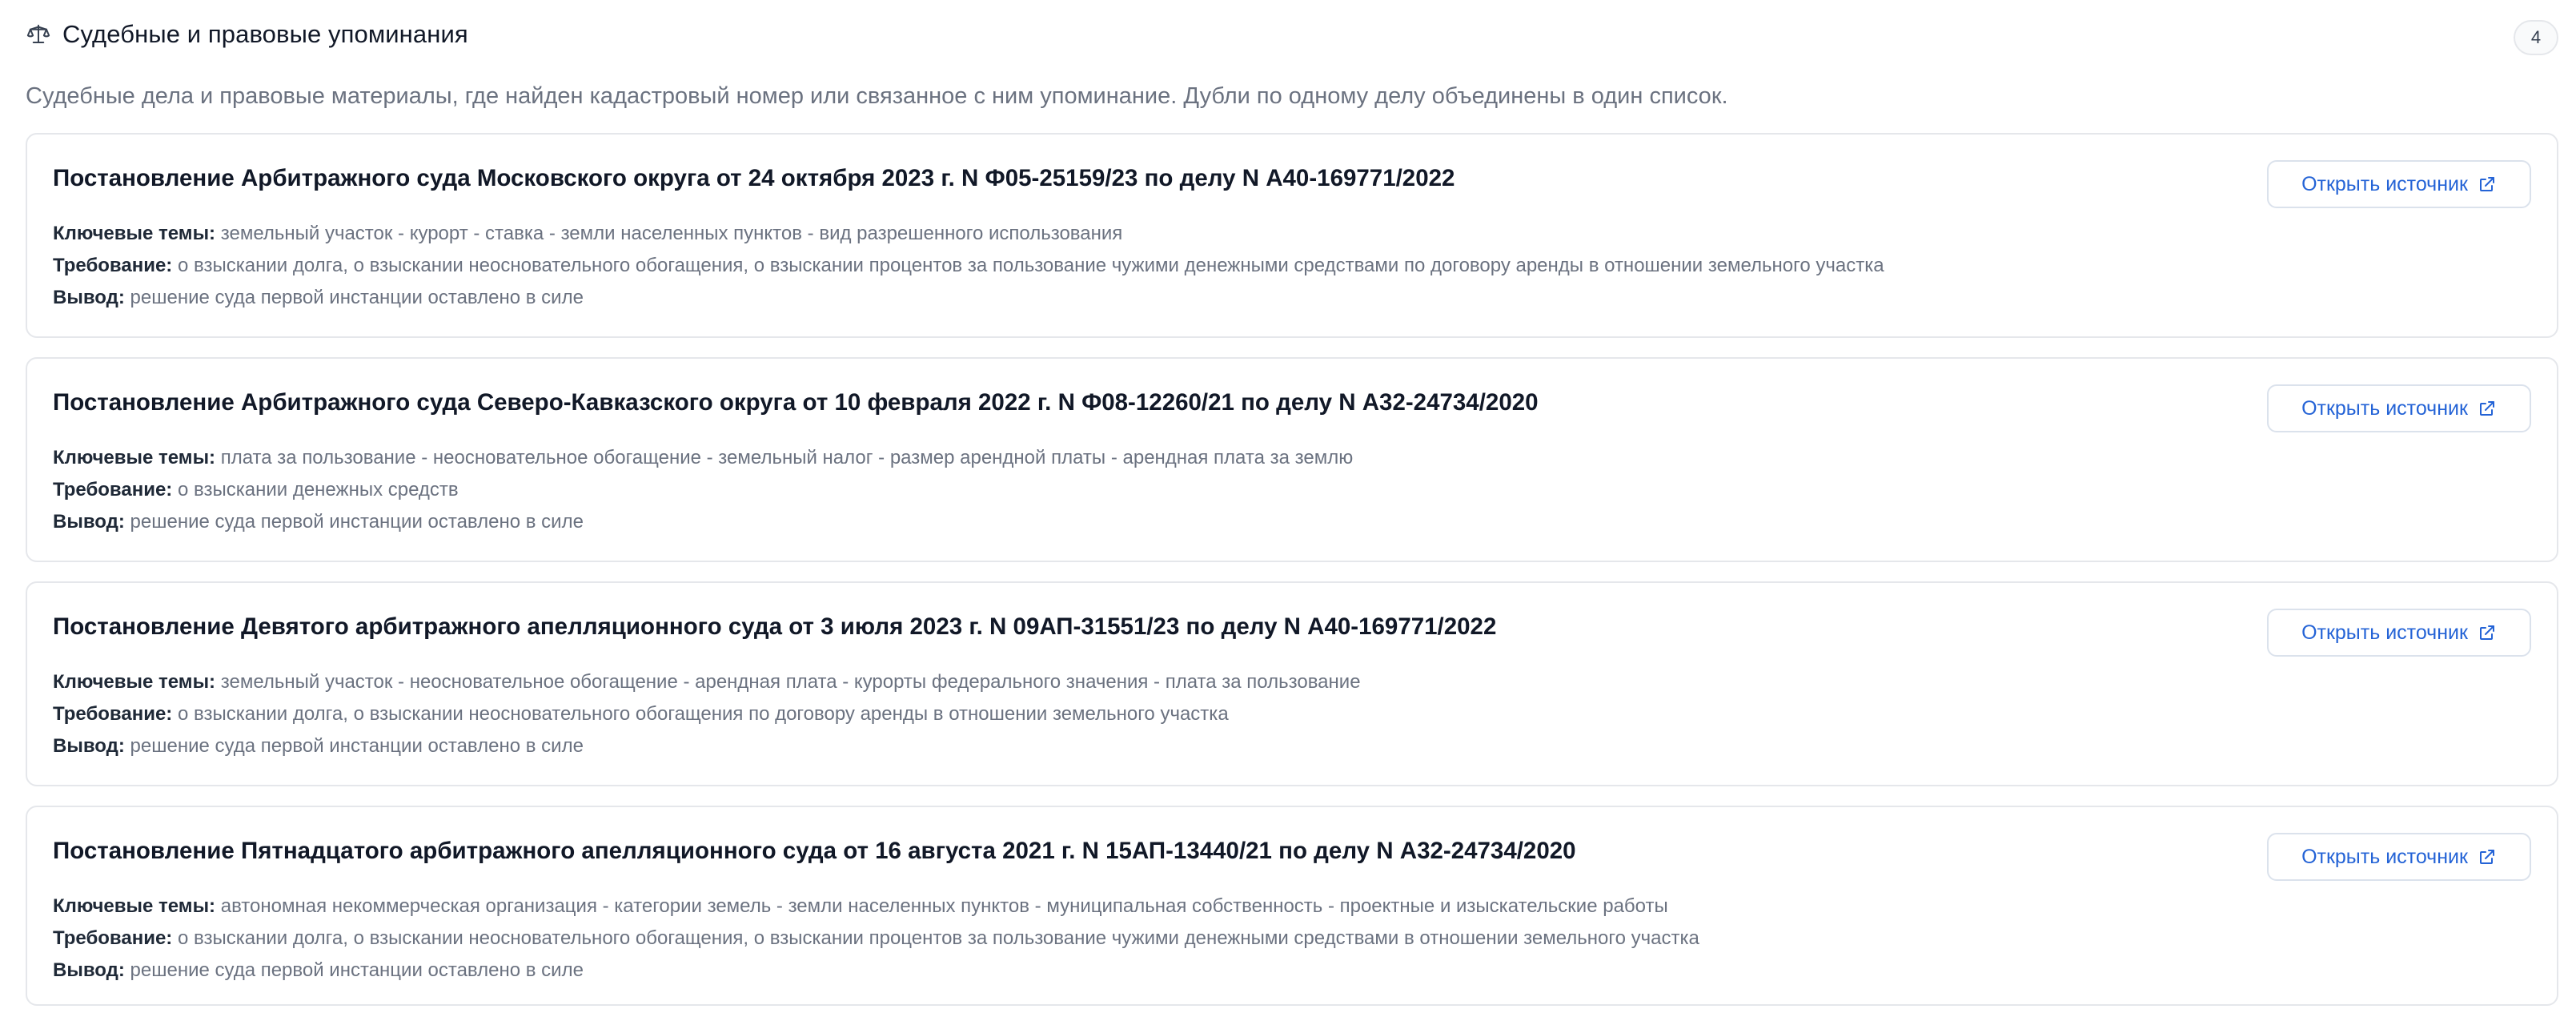 The height and width of the screenshot is (1009, 2576). Describe the element at coordinates (318, 489) in the screenshot. I see `claim-value: о взыскании денежных средств` at that location.